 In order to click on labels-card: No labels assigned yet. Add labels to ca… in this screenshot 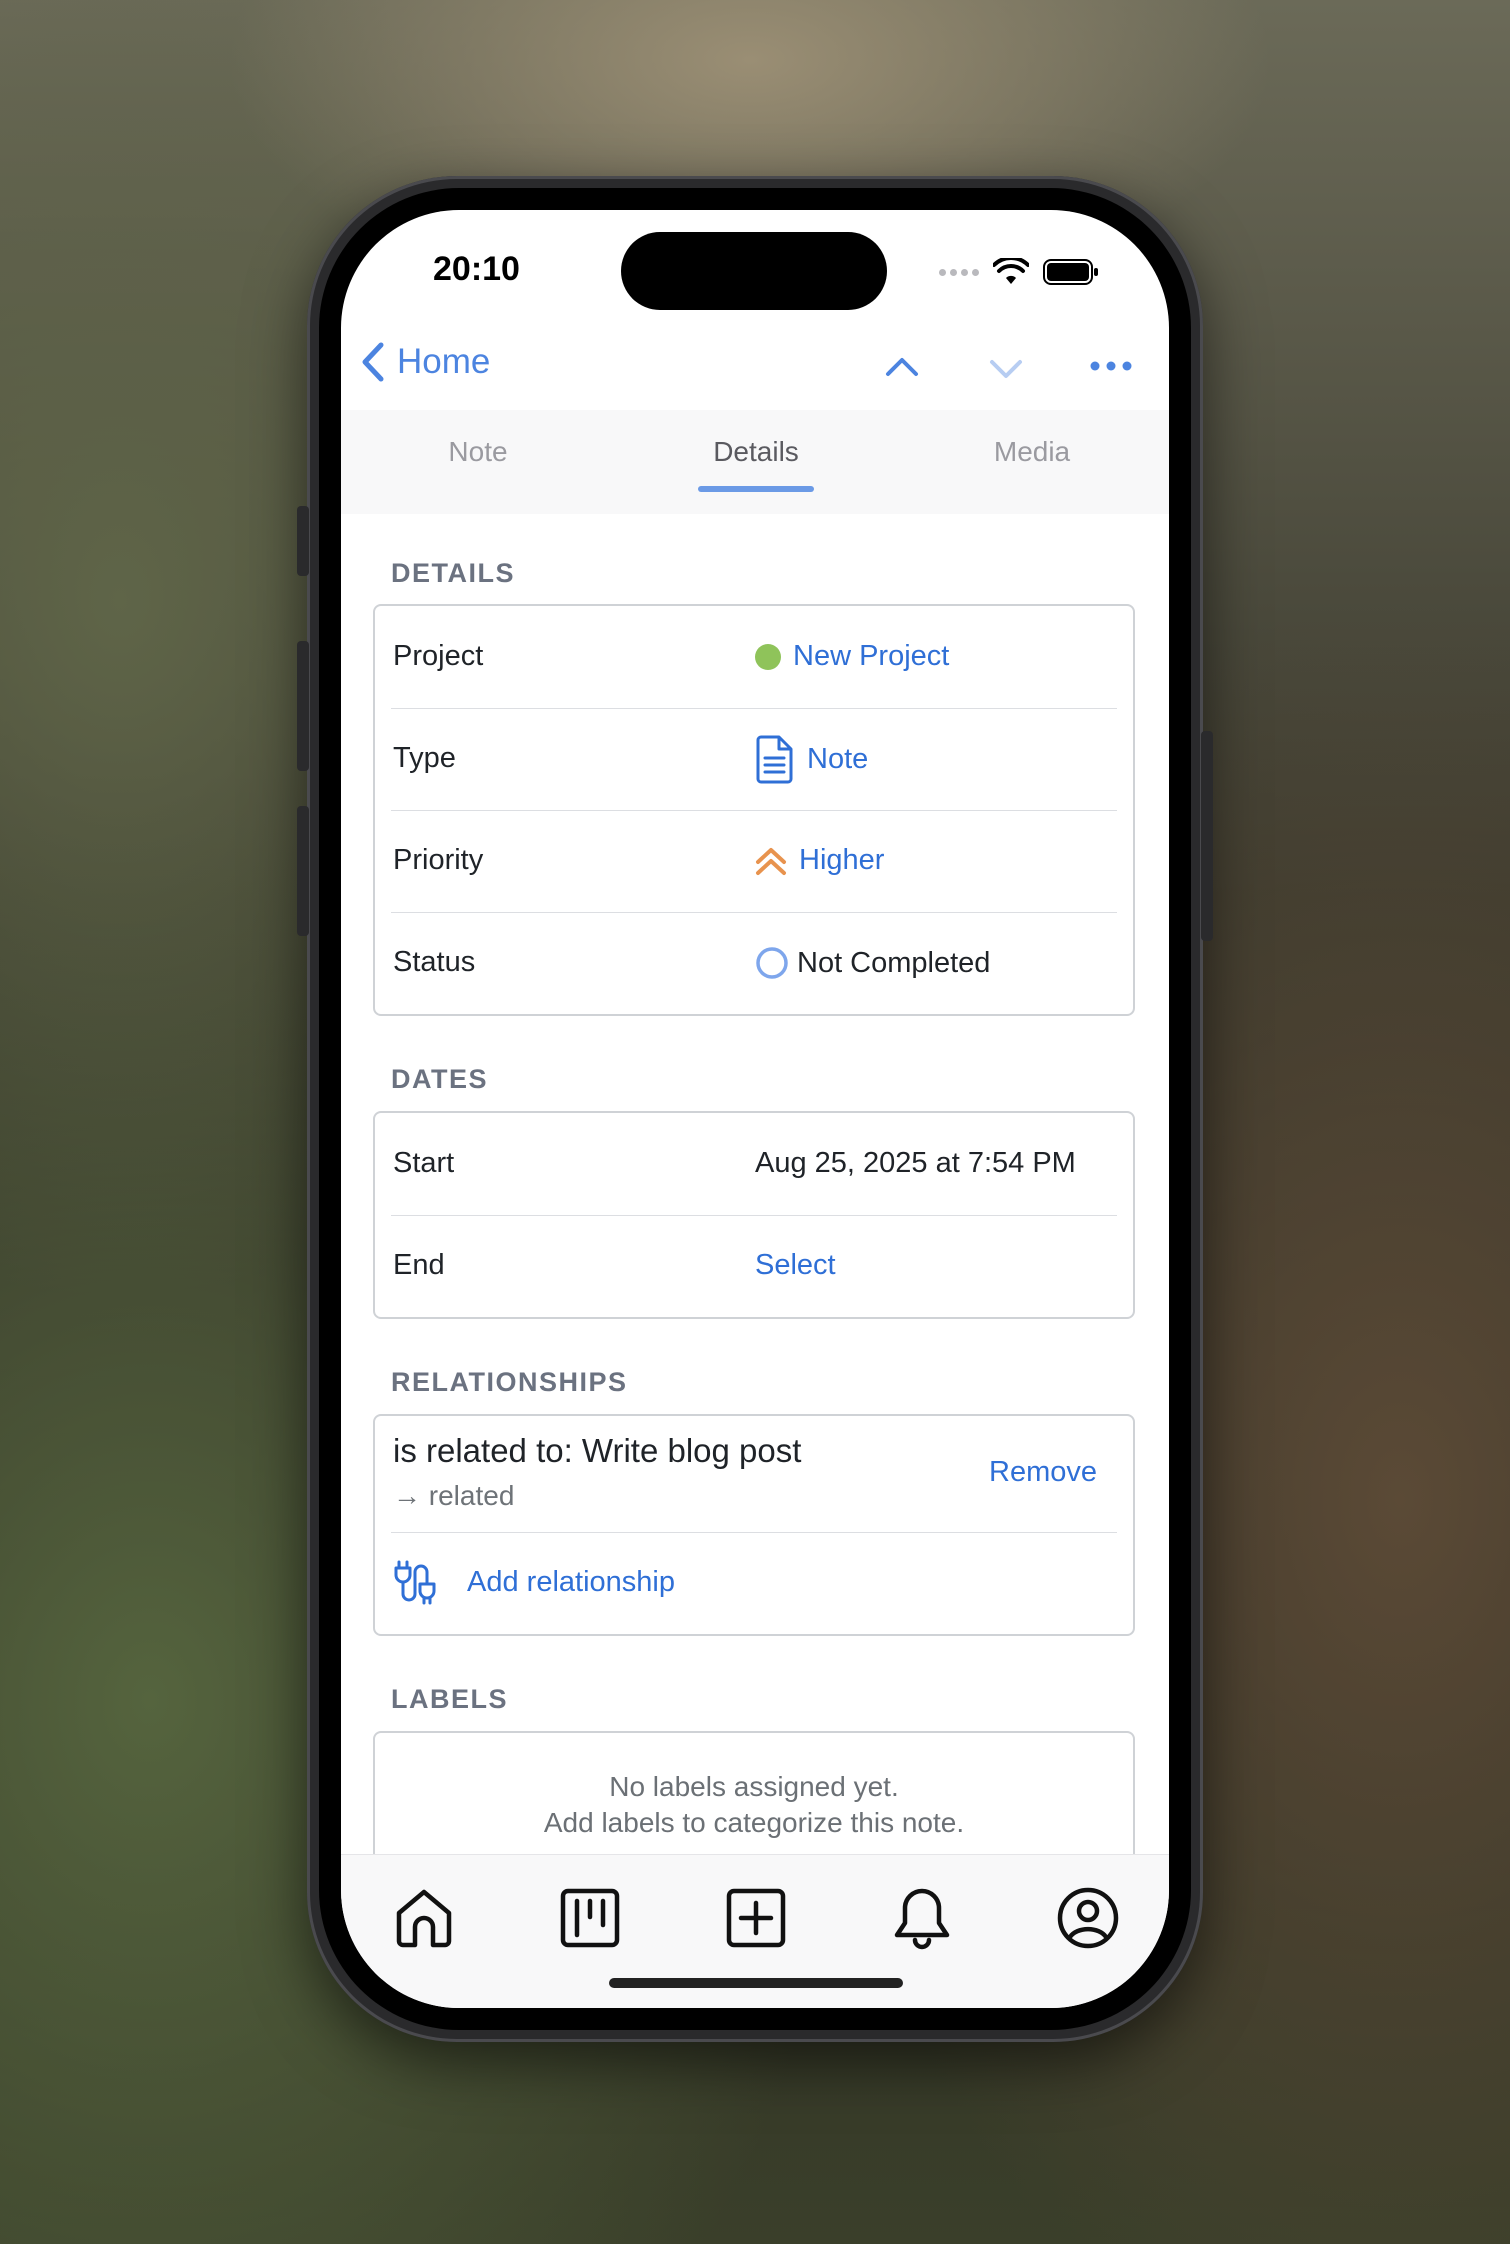, I will do `click(754, 1792)`.